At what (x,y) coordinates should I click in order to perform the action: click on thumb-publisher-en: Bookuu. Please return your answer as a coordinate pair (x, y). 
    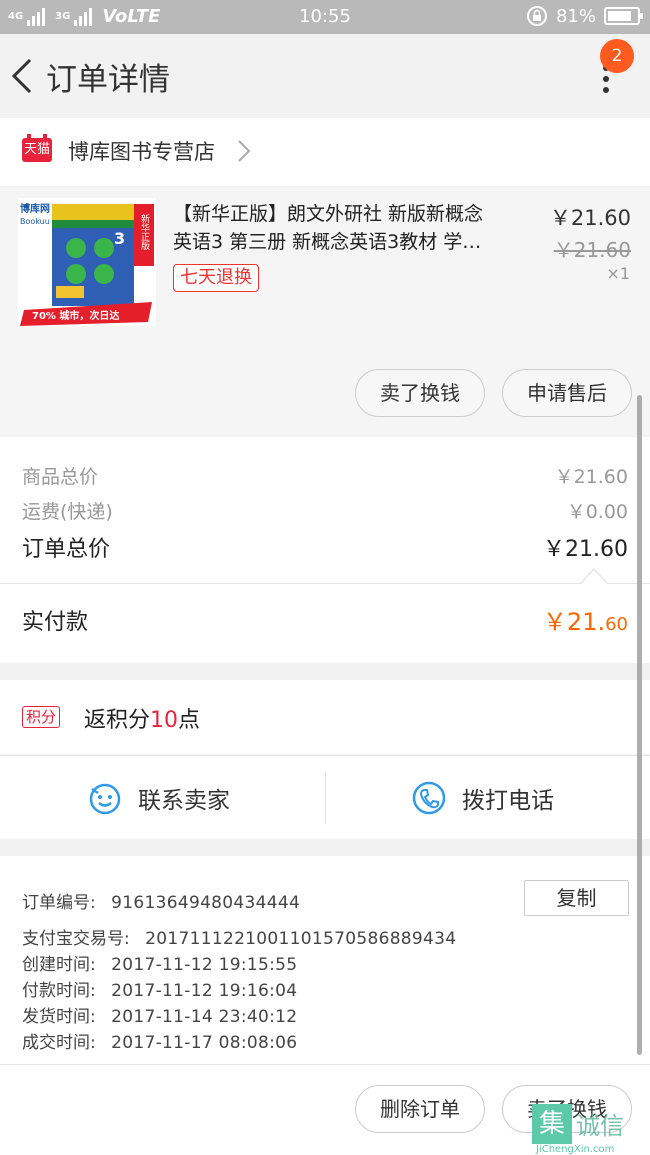
    Looking at the image, I should click on (35, 221).